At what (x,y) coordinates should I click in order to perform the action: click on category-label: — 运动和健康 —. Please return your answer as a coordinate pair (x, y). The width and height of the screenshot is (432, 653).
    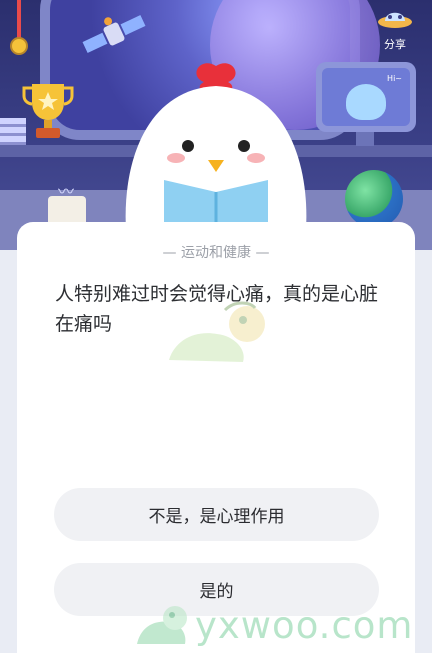
    Looking at the image, I should click on (216, 253).